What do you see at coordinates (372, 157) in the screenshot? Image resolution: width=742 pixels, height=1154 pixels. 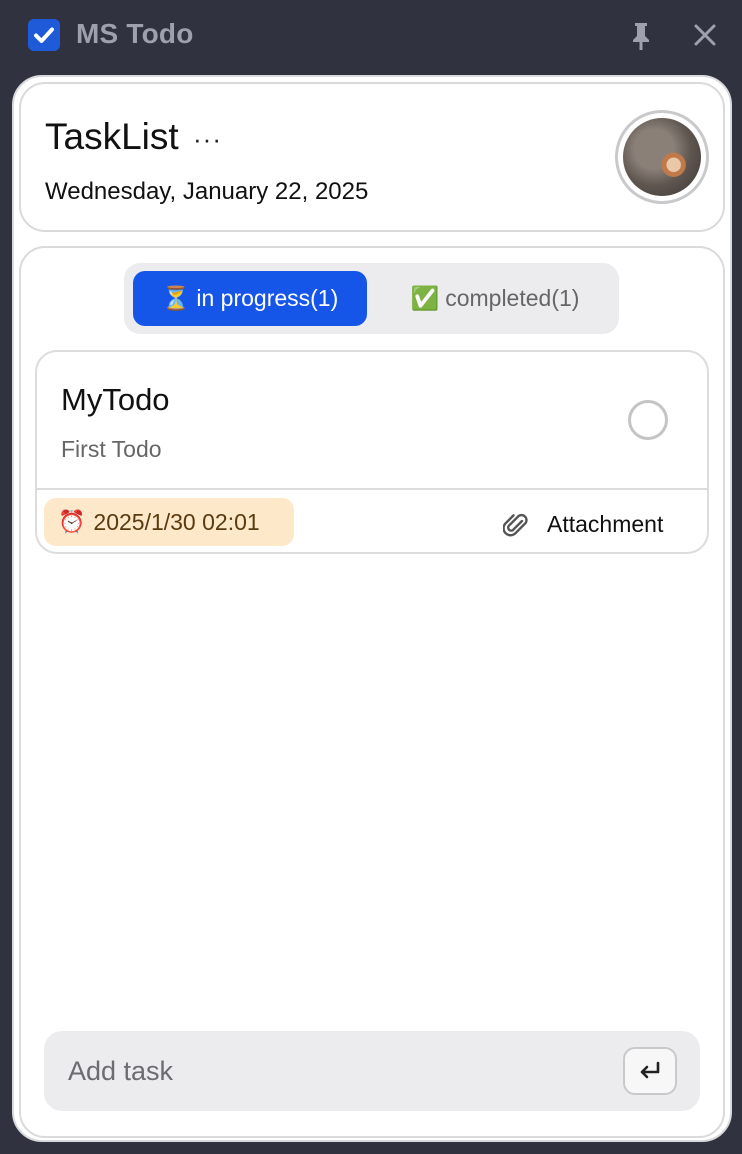 I see `header-card: TaskList ··· Wednesday, January 22, 2025` at bounding box center [372, 157].